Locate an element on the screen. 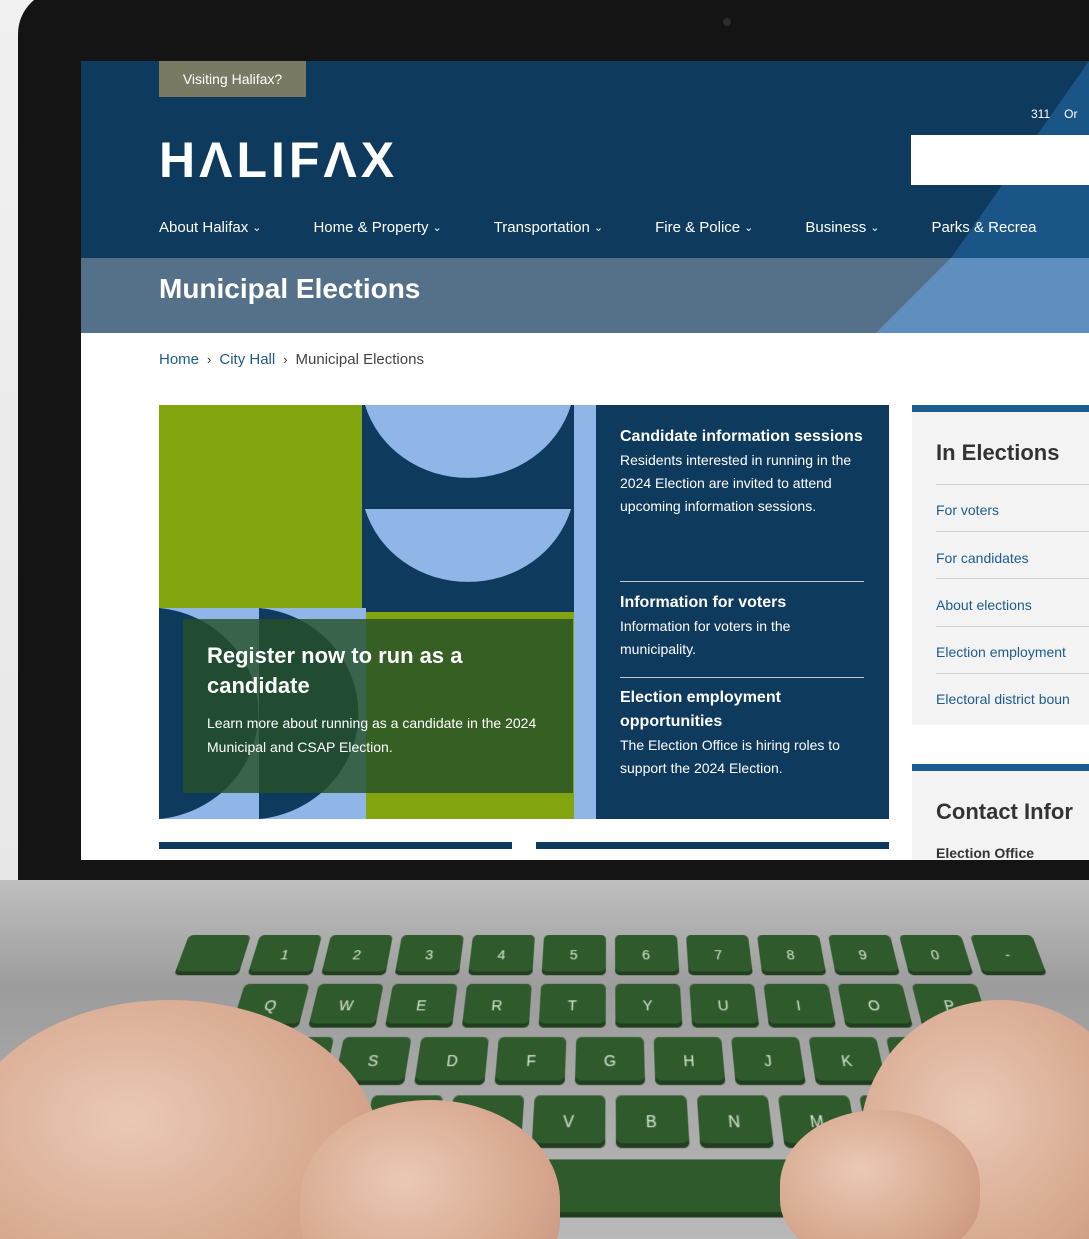 This screenshot has width=1089, height=1239. hero-title: Register now to run as a candidate is located at coordinates (372, 671).